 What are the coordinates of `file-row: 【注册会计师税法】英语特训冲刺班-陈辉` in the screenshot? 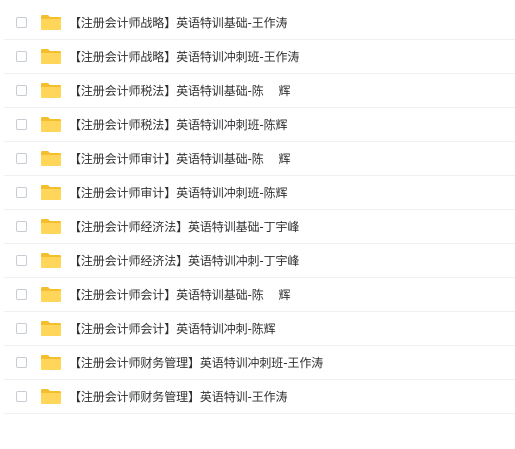 It's located at (259, 125).